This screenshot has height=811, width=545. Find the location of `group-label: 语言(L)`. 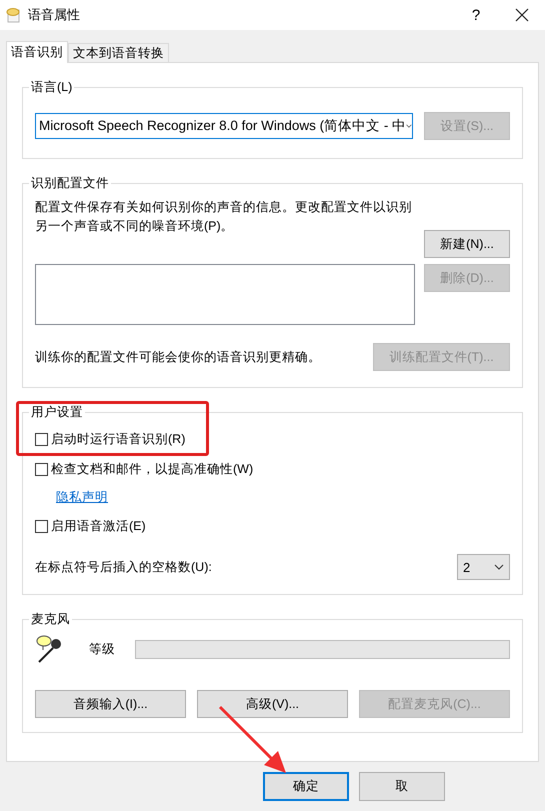

group-label: 语言(L) is located at coordinates (52, 87).